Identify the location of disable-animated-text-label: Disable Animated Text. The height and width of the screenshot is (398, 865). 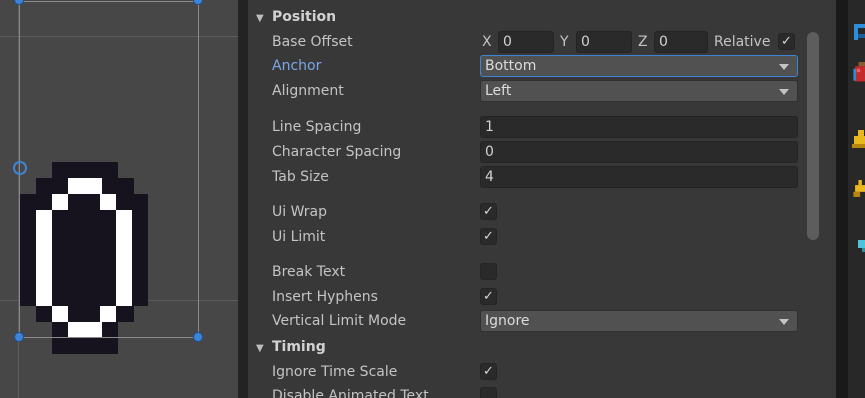
(350, 393).